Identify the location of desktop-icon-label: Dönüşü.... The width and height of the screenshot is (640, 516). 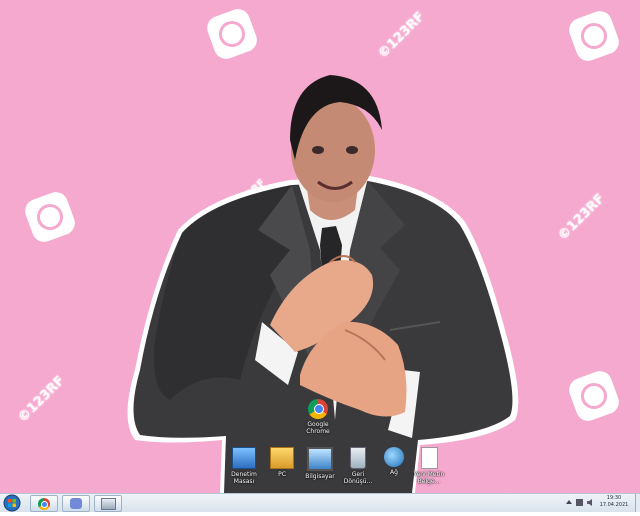
(358, 481).